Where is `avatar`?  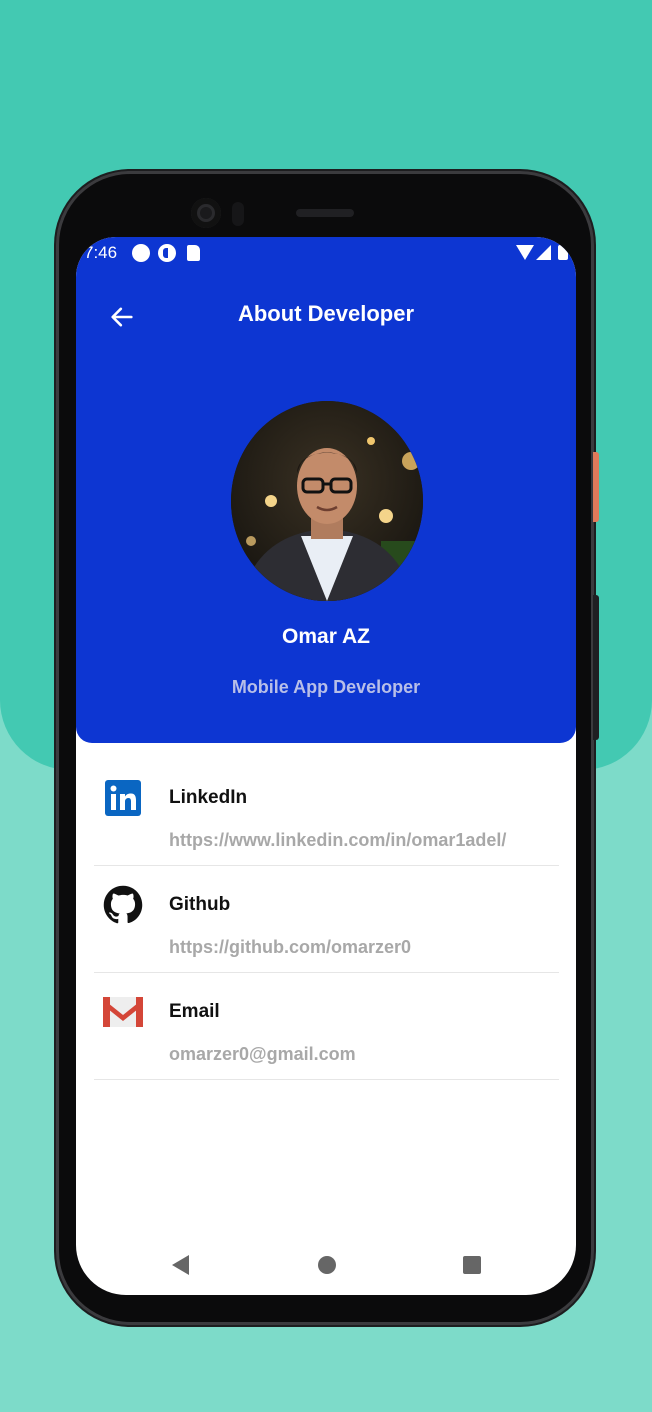 avatar is located at coordinates (327, 501).